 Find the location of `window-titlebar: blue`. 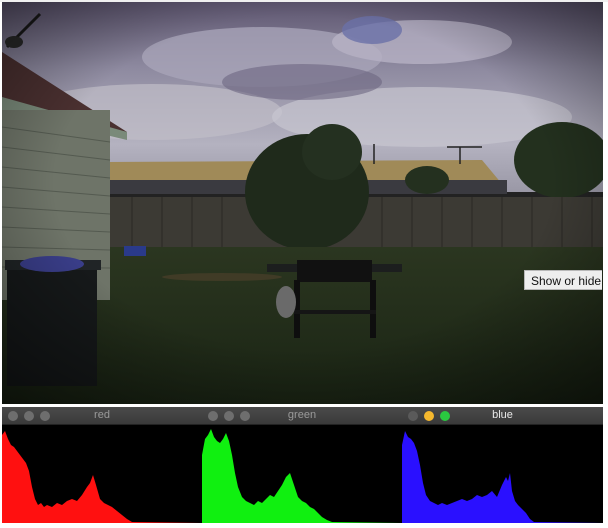

window-titlebar: blue is located at coordinates (502, 416).